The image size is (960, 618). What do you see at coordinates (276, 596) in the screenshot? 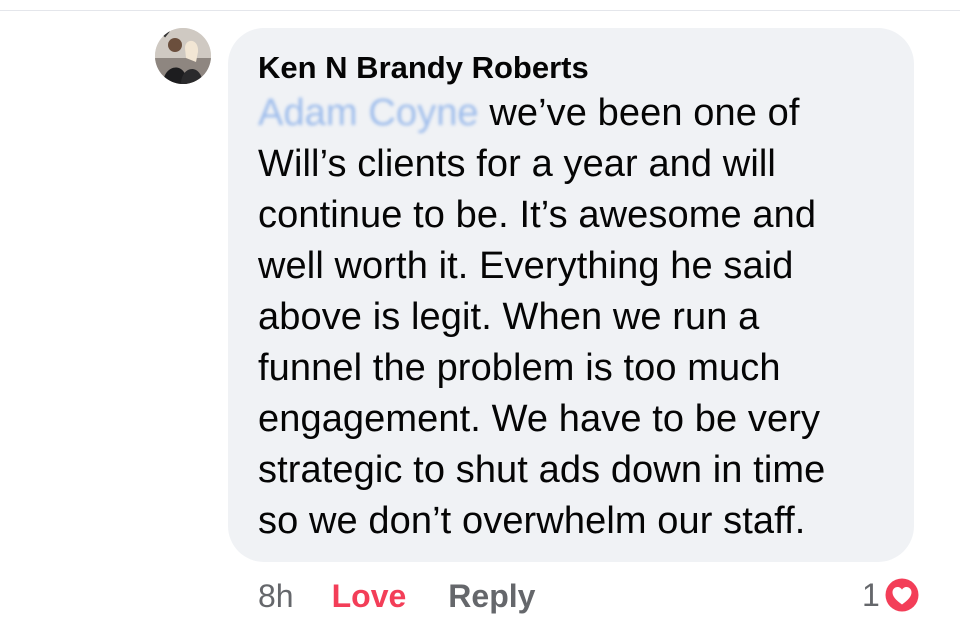
I see `comment-timestamp: 8h` at bounding box center [276, 596].